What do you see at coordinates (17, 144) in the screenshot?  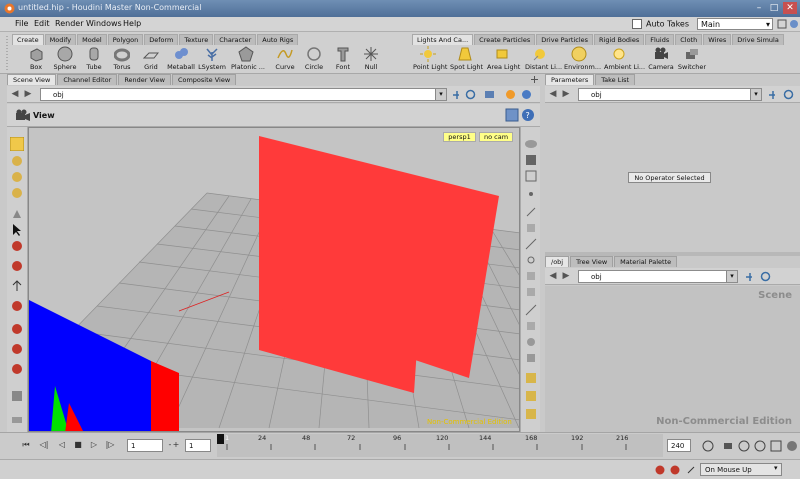 I see `select-tool-icon` at bounding box center [17, 144].